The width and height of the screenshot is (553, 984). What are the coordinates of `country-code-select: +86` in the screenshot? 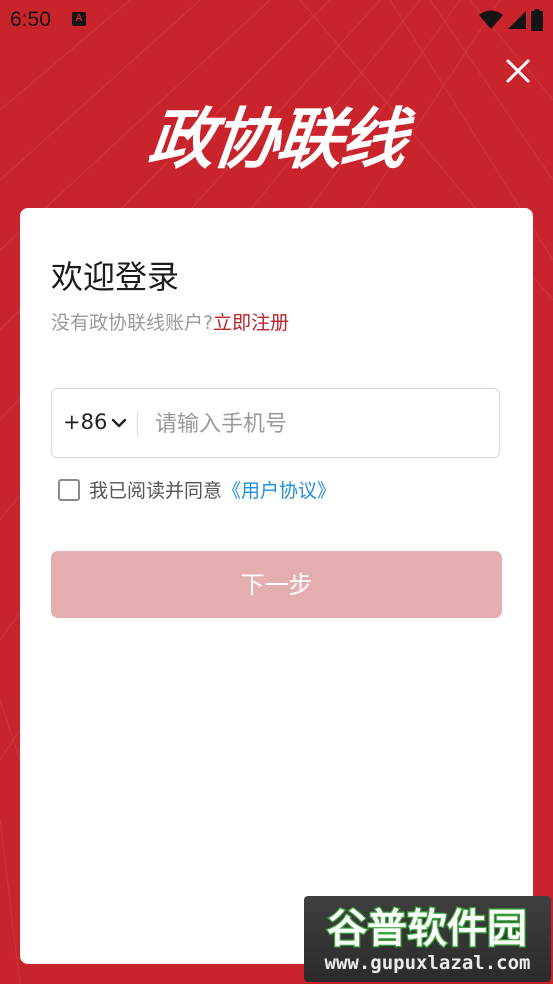 It's located at (95, 422).